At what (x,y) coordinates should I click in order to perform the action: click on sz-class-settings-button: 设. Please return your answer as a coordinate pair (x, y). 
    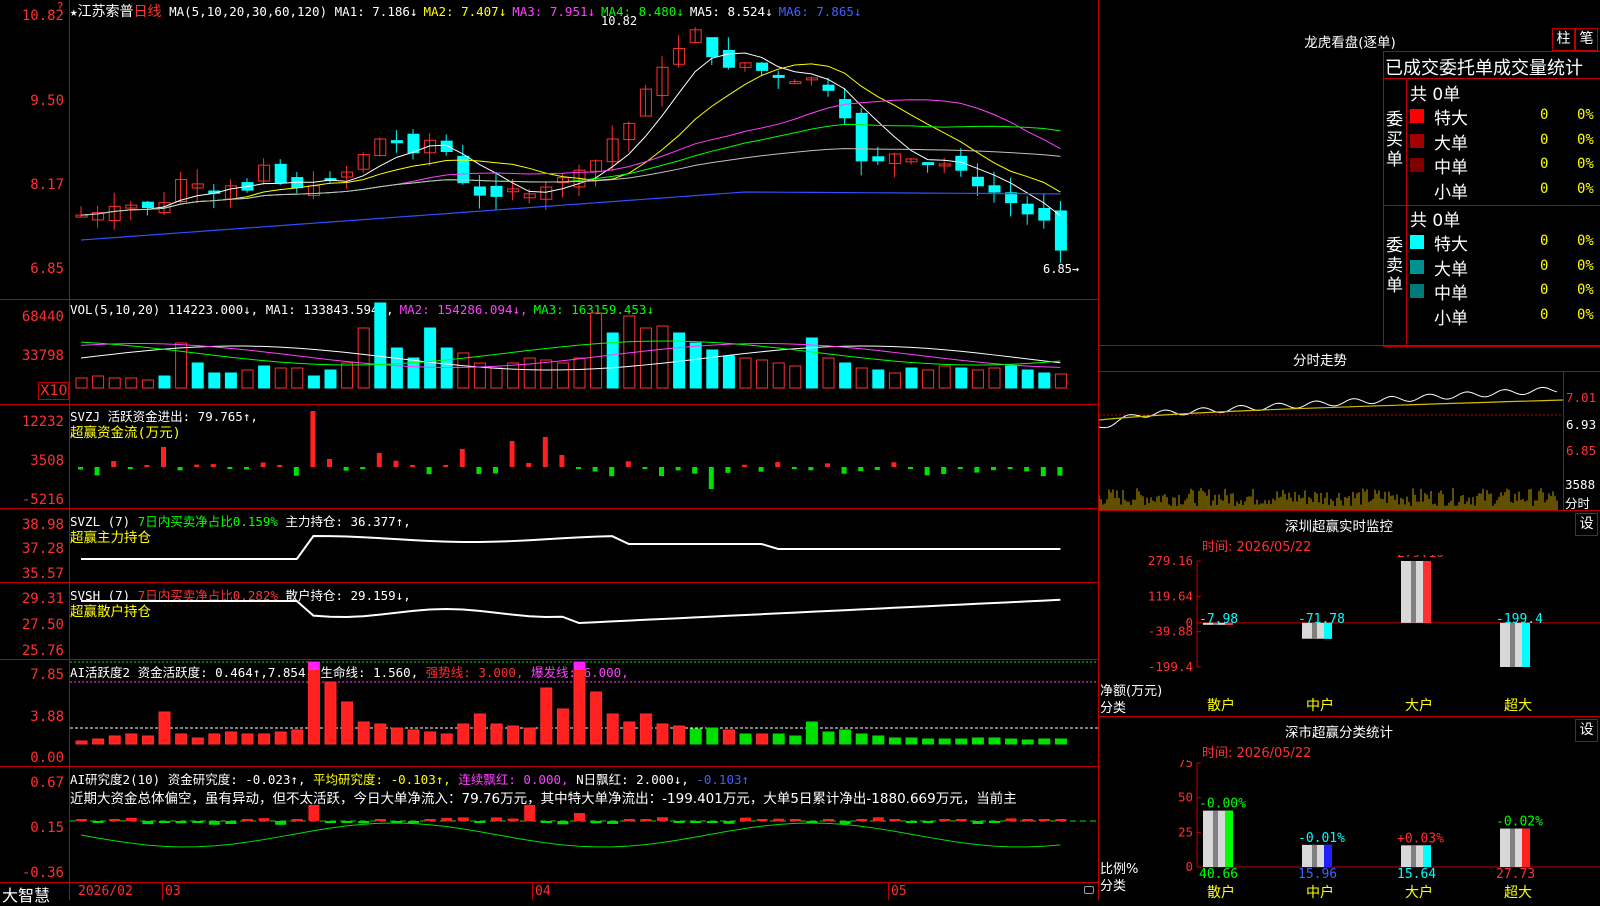
    Looking at the image, I should click on (1586, 730).